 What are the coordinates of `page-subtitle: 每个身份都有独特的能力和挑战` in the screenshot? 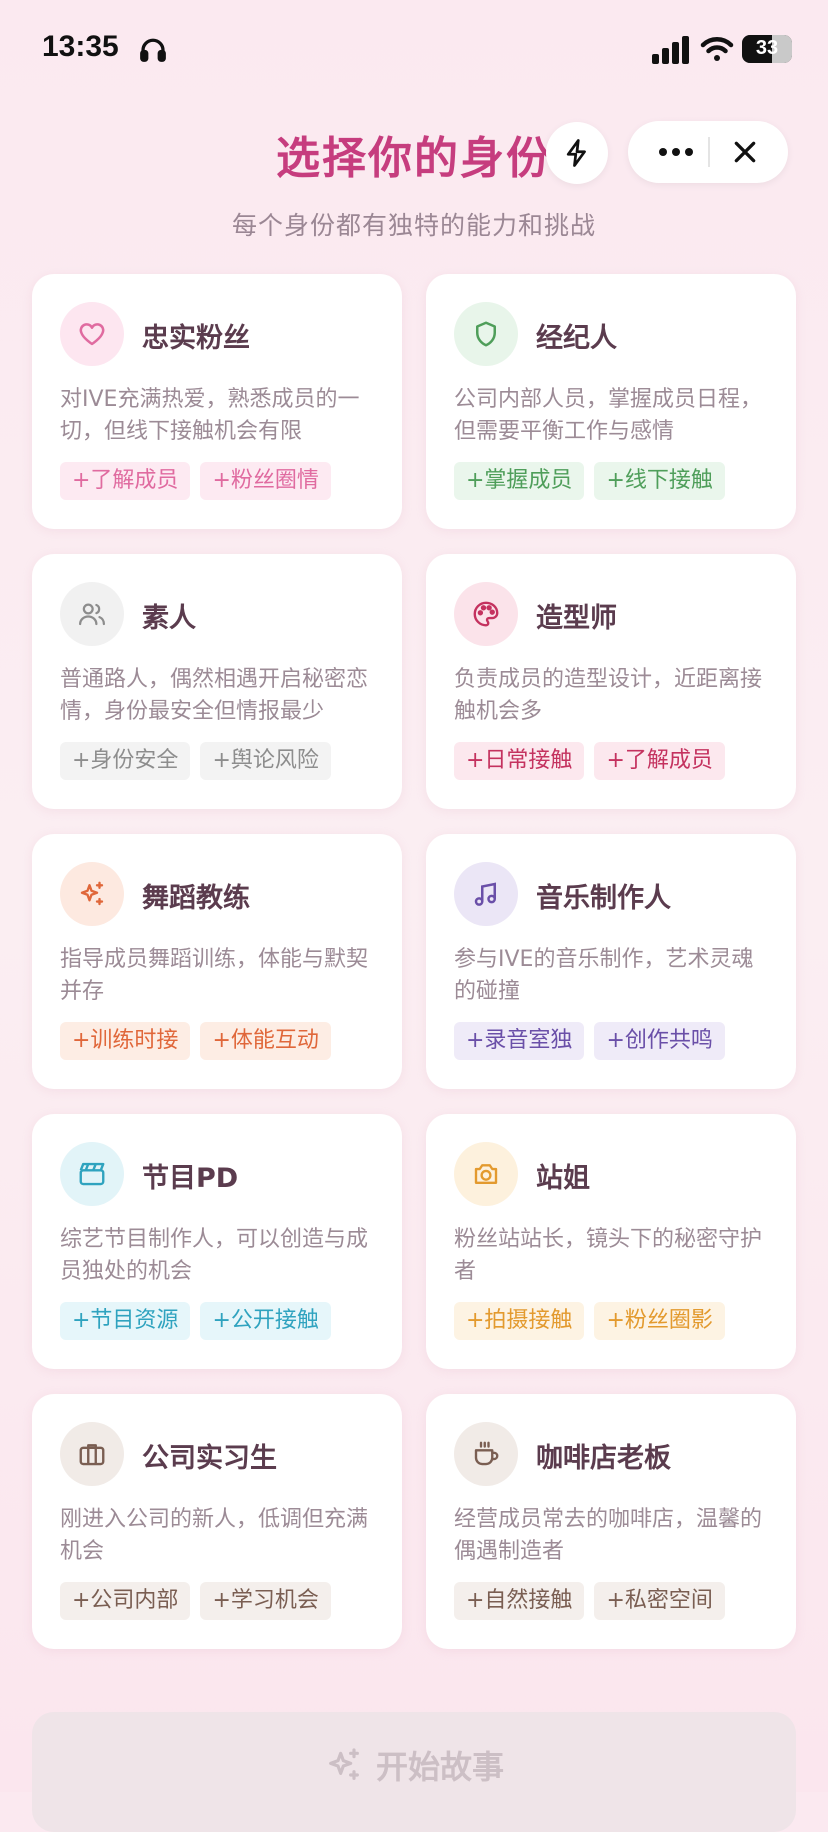 It's located at (413, 225).